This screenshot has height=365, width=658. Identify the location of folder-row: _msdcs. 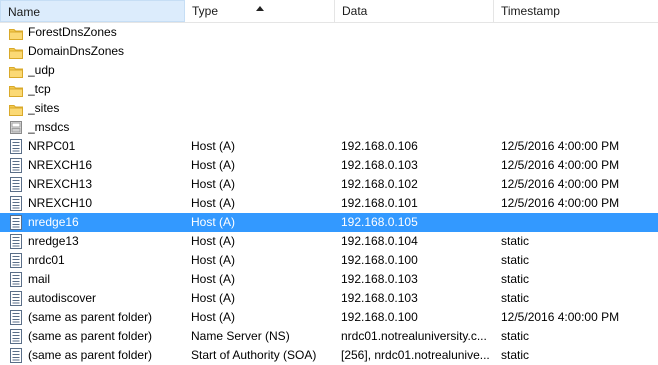
(329, 127).